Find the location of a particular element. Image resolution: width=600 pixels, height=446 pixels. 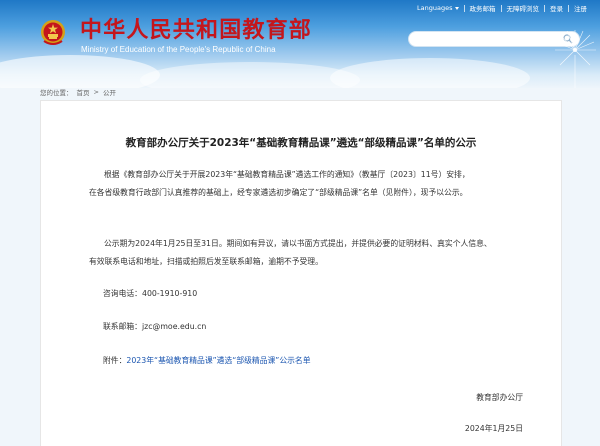

attachment: 附件：2023年“基础教育精品课”遴选“部级精品课”公示名单 is located at coordinates (207, 360).